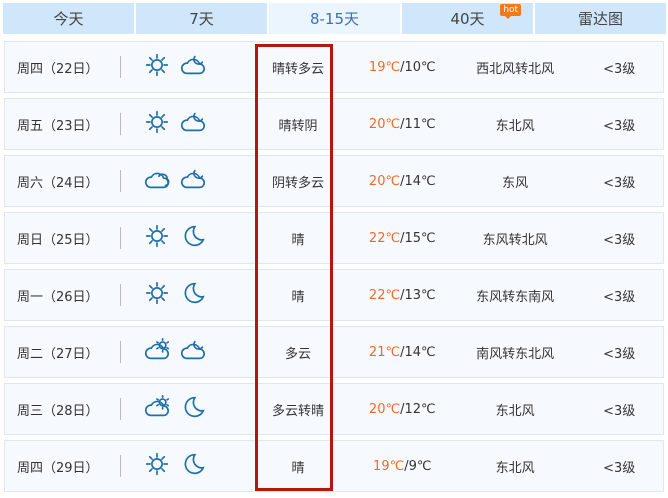 Image resolution: width=668 pixels, height=498 pixels. I want to click on tab-2: 8-15天, so click(334, 18).